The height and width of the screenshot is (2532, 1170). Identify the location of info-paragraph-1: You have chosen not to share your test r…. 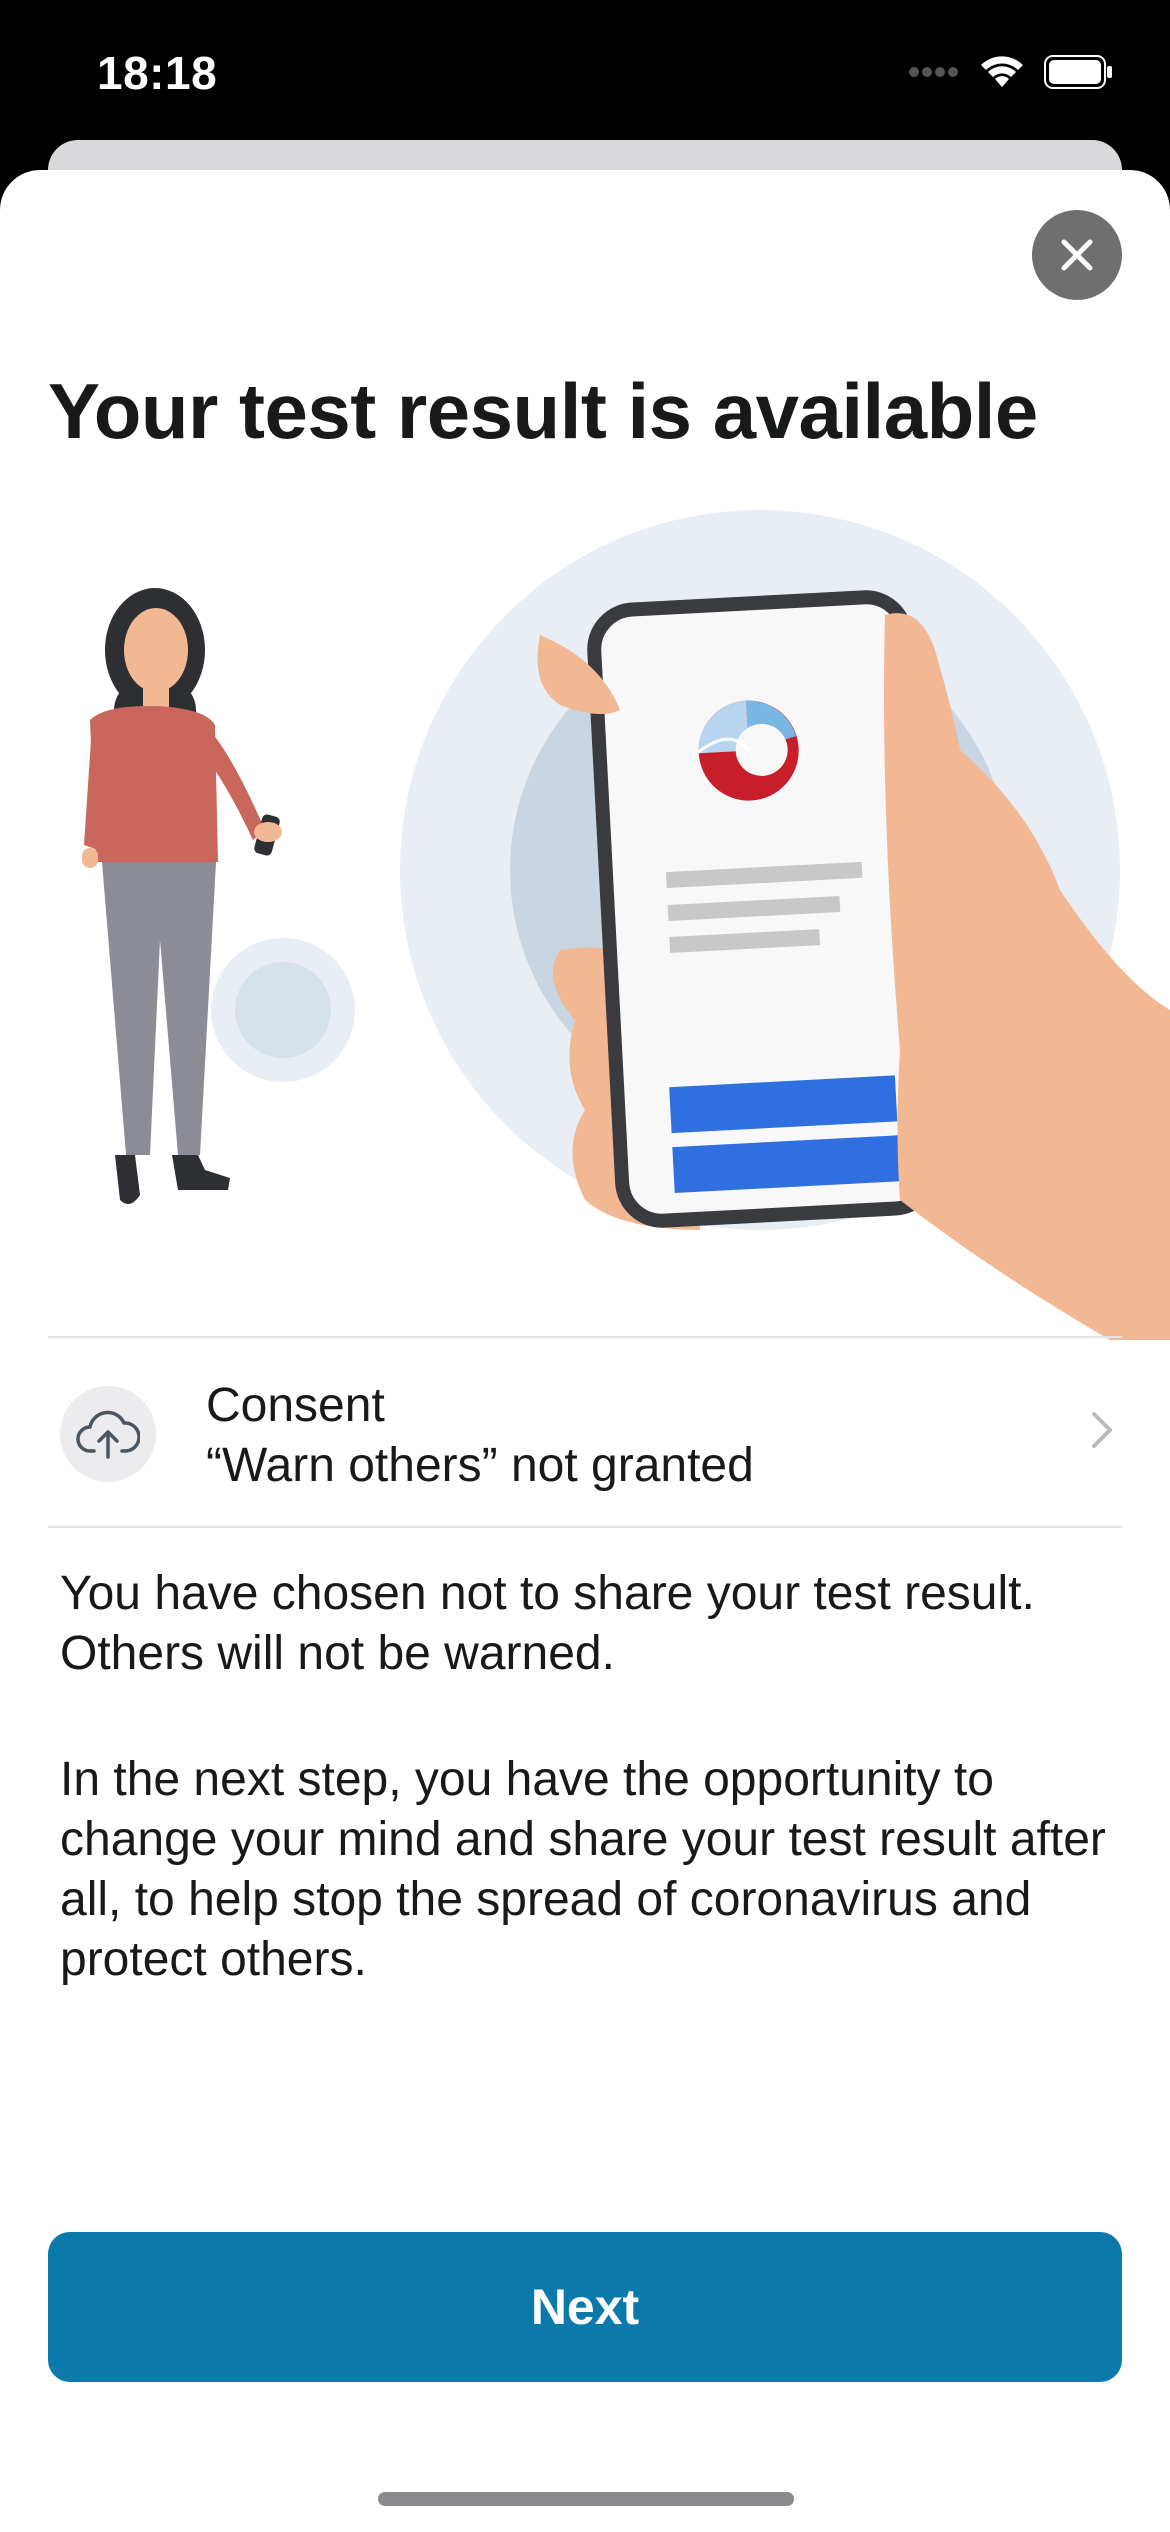
(547, 1623).